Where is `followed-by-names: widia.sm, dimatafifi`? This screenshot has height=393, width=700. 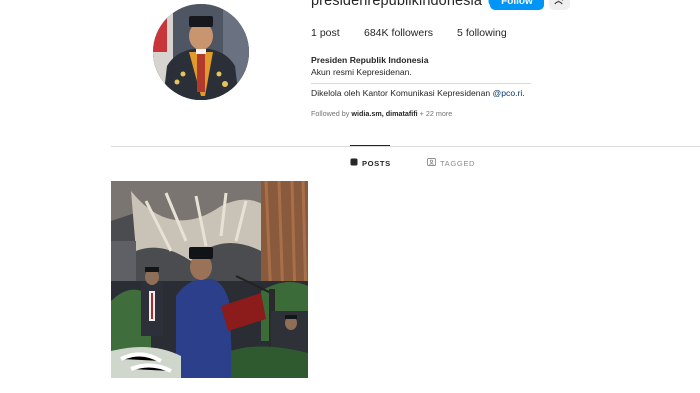
followed-by-names: widia.sm, dimatafifi is located at coordinates (384, 113).